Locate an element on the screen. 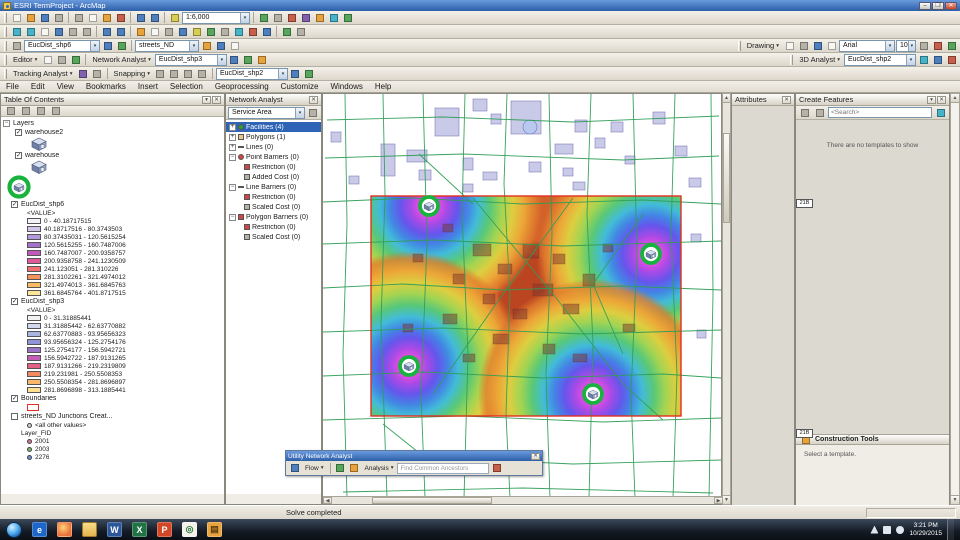  pause-drawing-icon is located at coordinates (300, 32).